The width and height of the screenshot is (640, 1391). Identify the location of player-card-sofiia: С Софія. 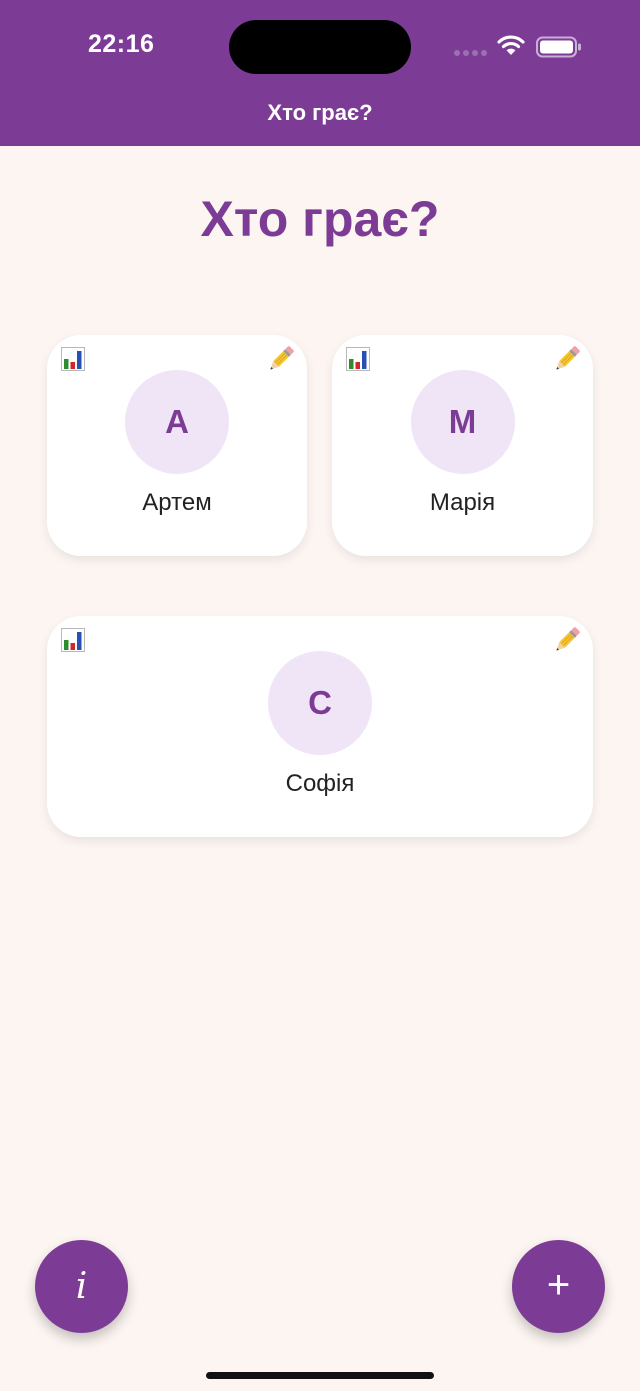
(320, 726).